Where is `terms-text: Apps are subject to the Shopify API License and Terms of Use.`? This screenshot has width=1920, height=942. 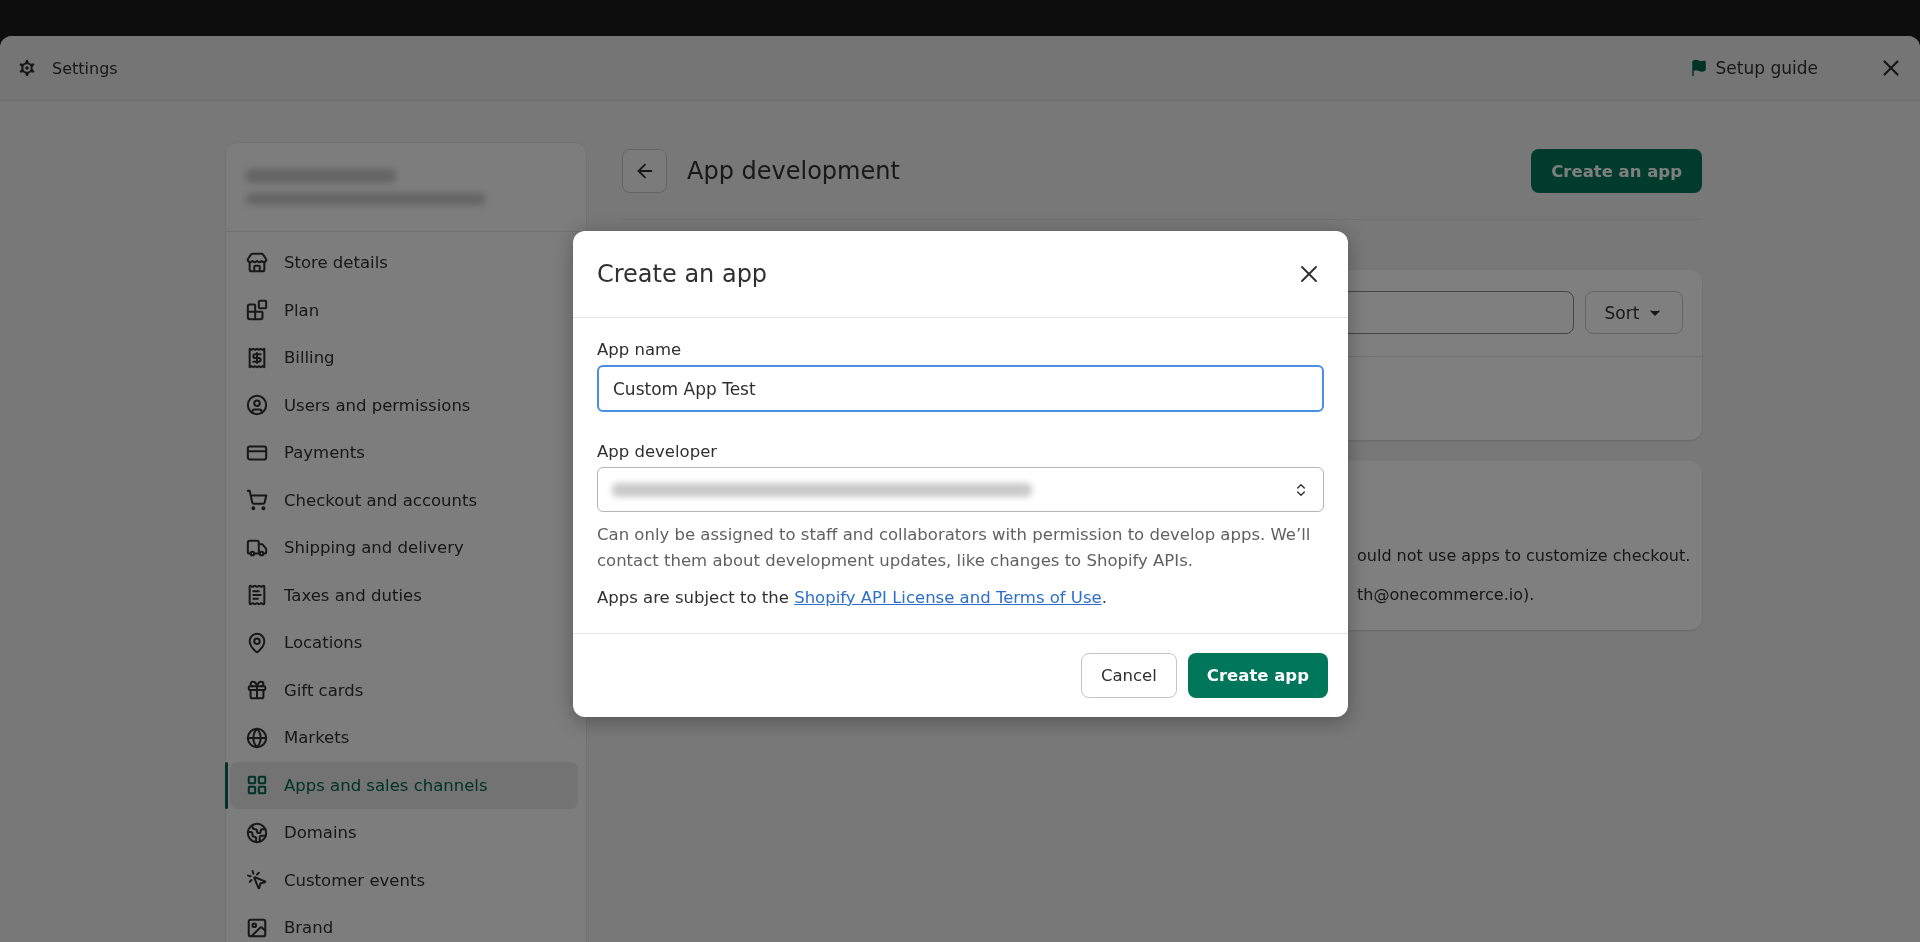
terms-text: Apps are subject to the Shopify API License and Terms of Use. is located at coordinates (852, 597).